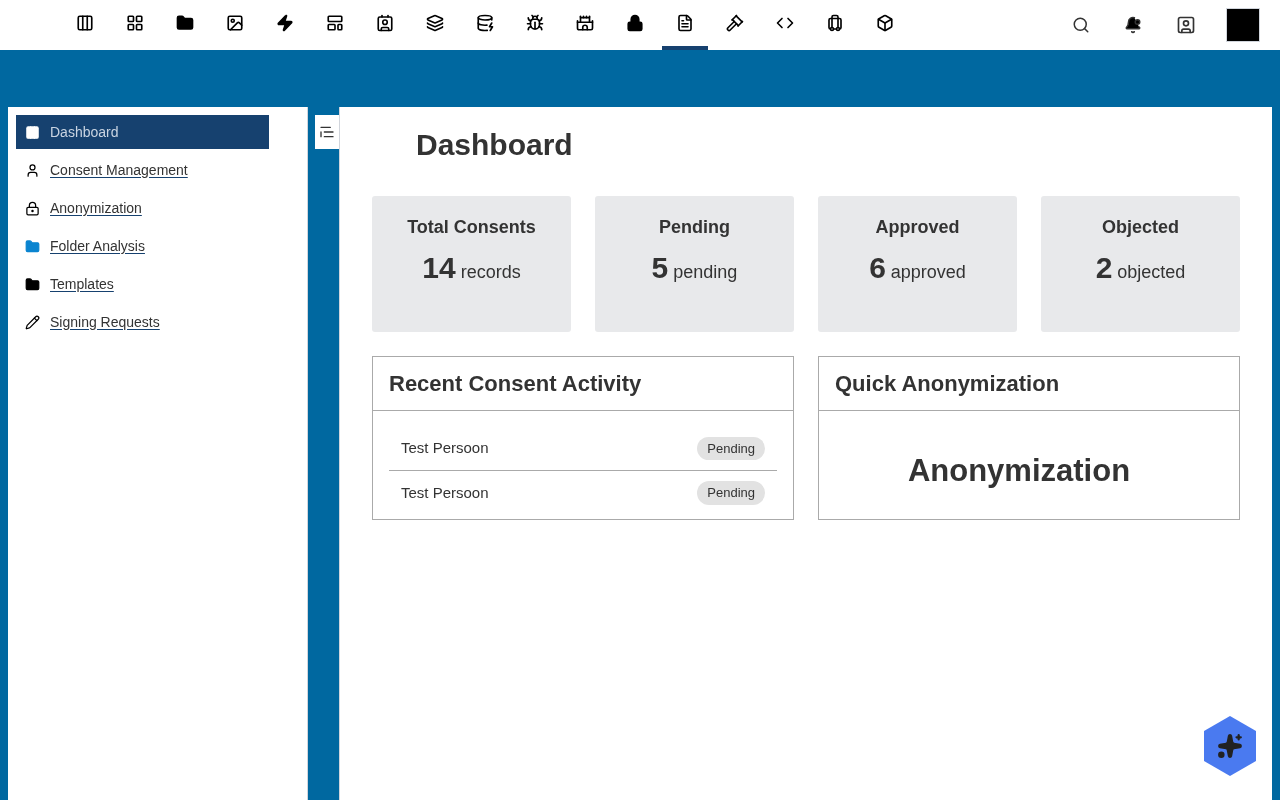 The width and height of the screenshot is (1280, 800). What do you see at coordinates (235, 23) in the screenshot?
I see `image-icon` at bounding box center [235, 23].